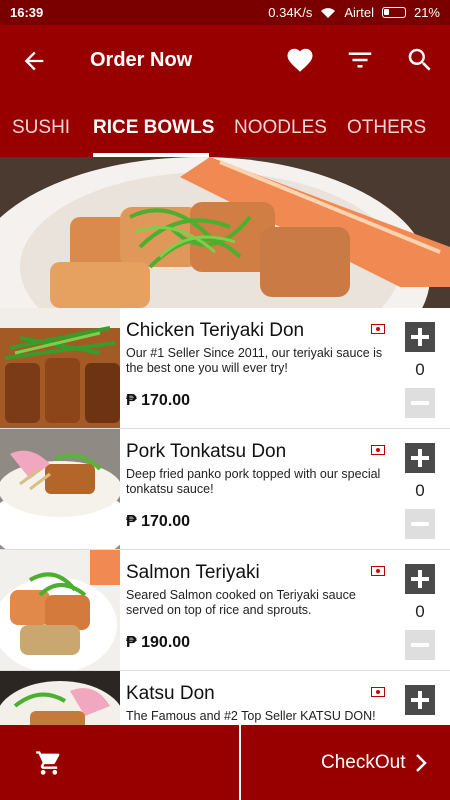 This screenshot has height=800, width=450. What do you see at coordinates (27, 12) in the screenshot?
I see `status-time: 16:39` at bounding box center [27, 12].